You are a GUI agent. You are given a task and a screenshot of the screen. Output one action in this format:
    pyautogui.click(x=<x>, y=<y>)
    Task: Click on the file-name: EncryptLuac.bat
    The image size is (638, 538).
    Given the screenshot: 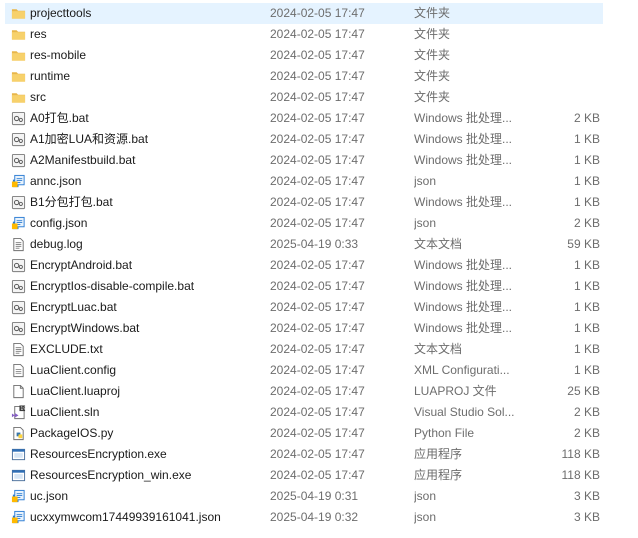 What is the action you would take?
    pyautogui.click(x=73, y=307)
    